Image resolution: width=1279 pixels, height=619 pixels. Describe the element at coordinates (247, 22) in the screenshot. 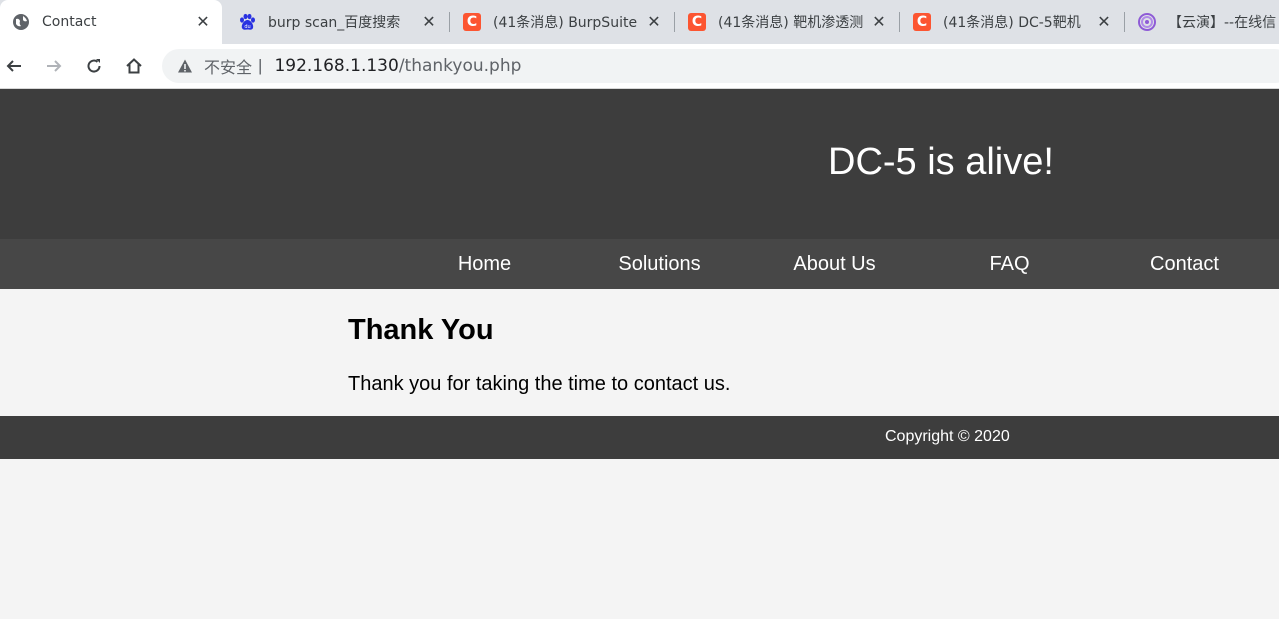

I see `baidu-icon: du` at that location.